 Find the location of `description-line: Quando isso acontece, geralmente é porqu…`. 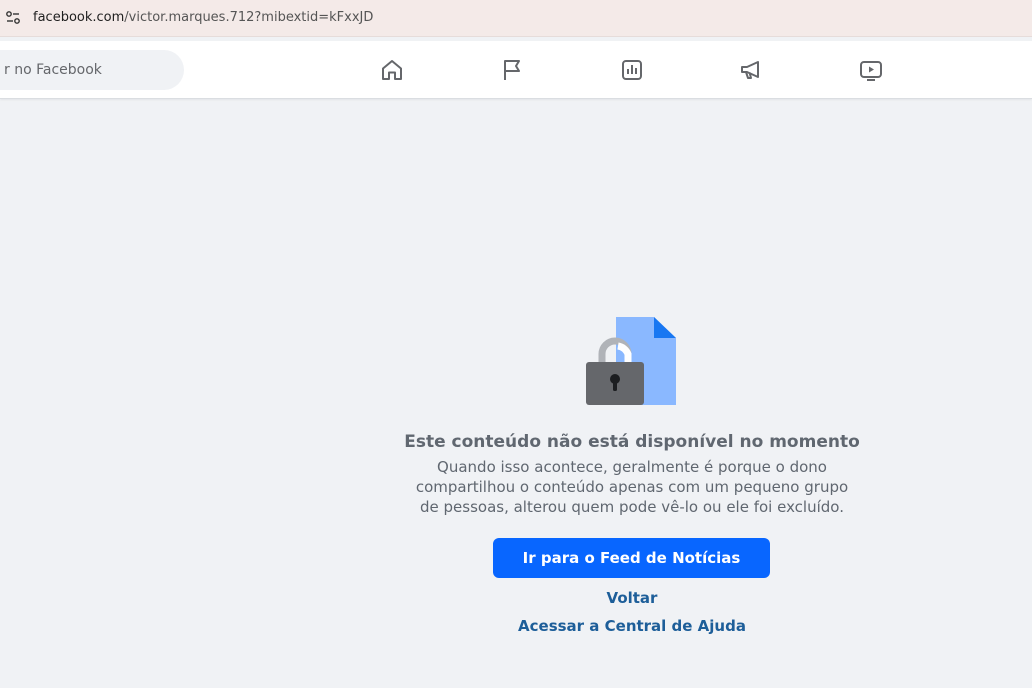

description-line: Quando isso acontece, geralmente é porqu… is located at coordinates (632, 467).